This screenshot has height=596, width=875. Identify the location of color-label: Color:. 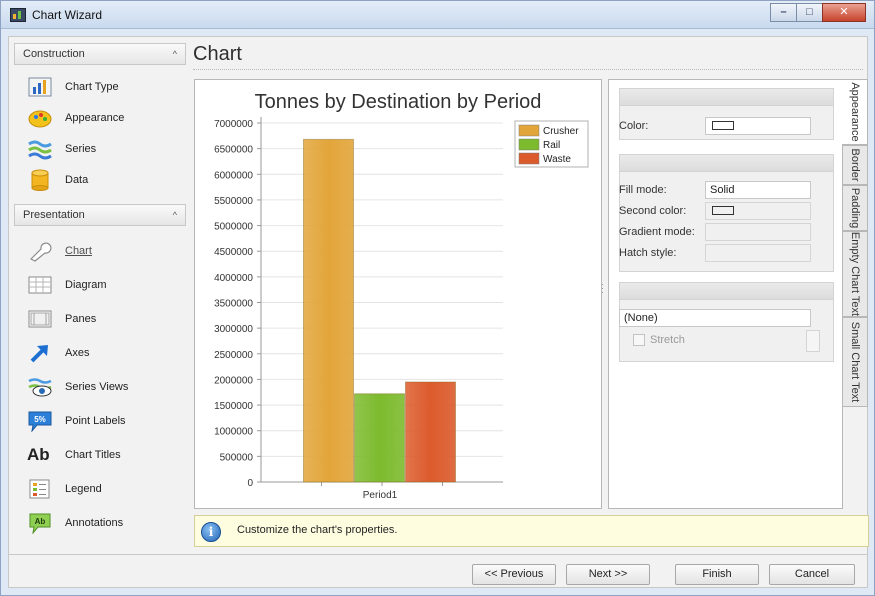
(634, 126).